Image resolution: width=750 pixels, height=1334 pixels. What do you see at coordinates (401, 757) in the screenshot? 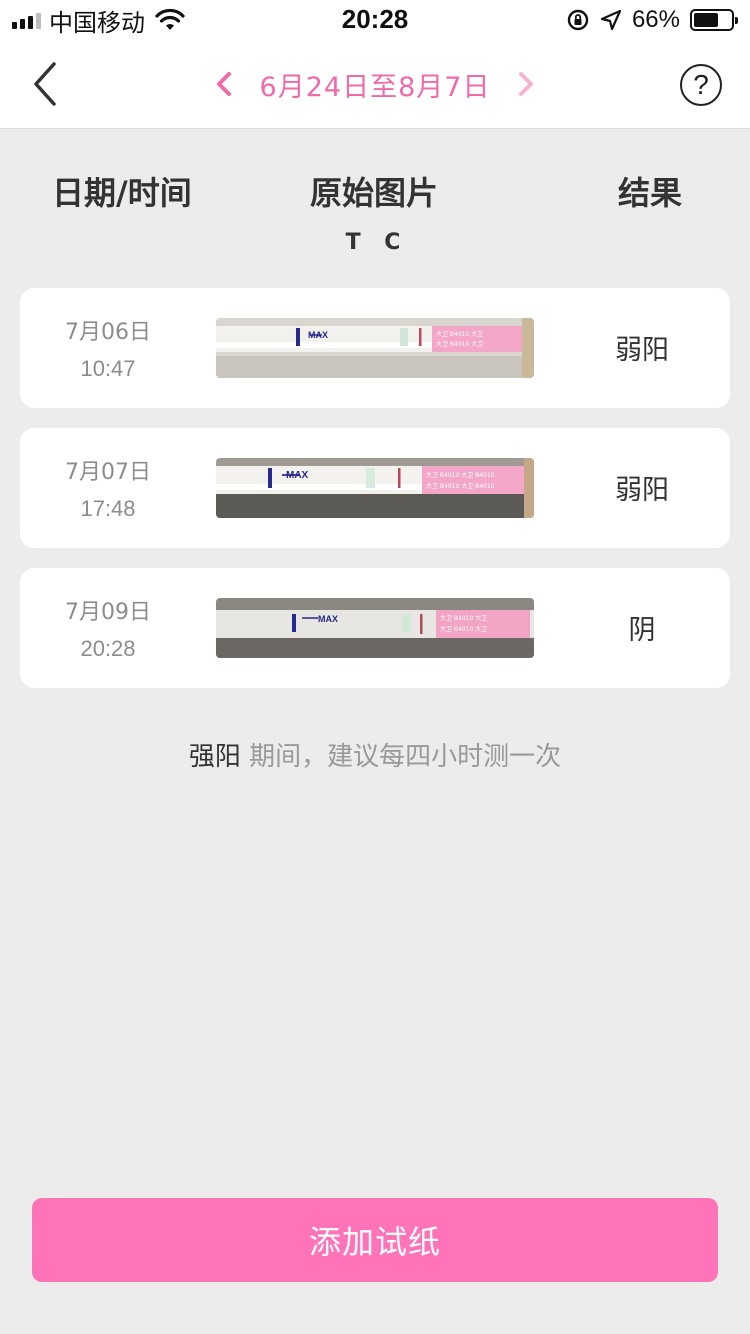
I see `advice-text: 期间，建议每四小时测一次` at bounding box center [401, 757].